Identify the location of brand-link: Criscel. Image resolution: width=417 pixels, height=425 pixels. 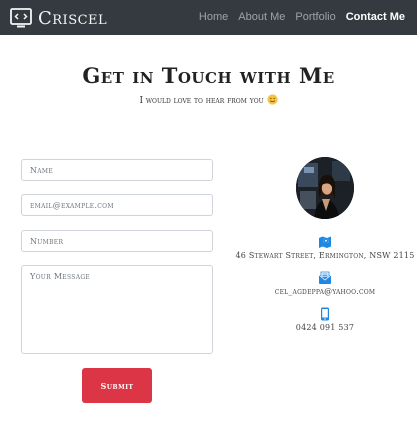
(58, 18).